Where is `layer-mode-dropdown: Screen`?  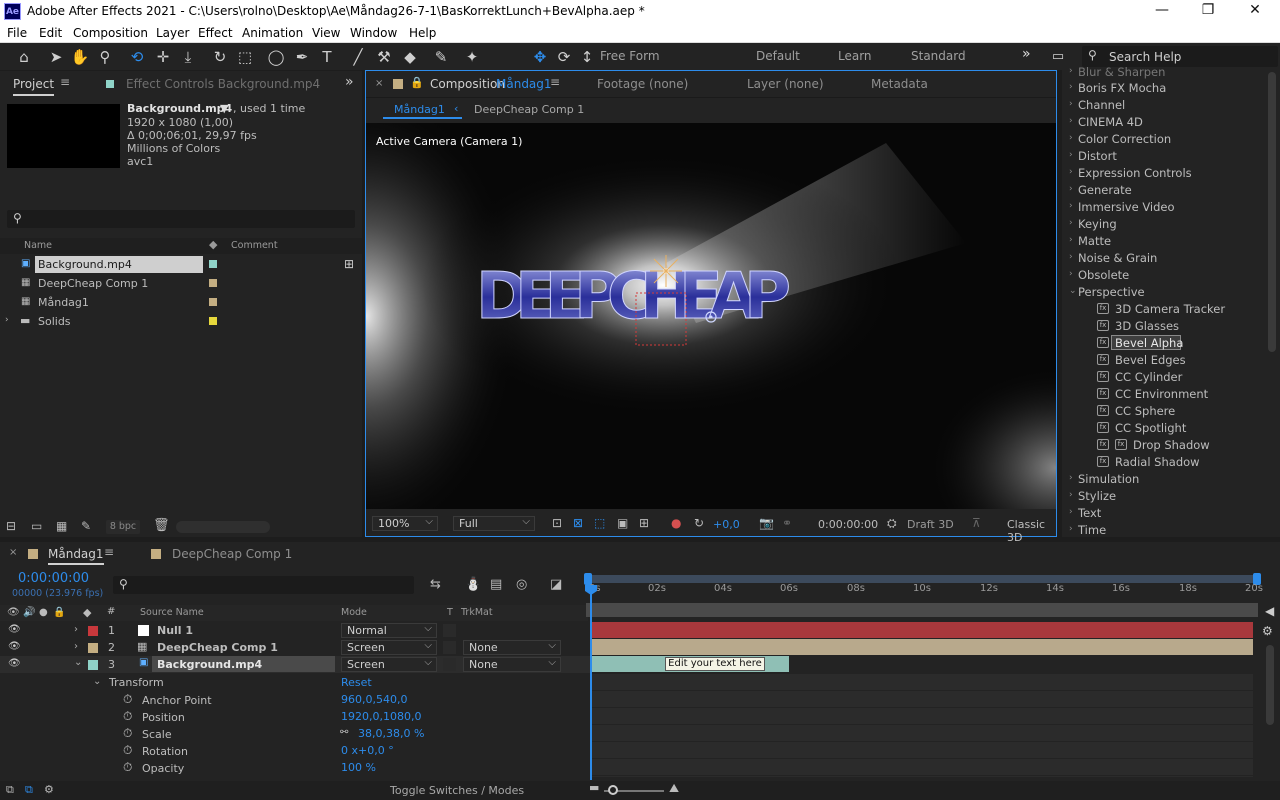
layer-mode-dropdown: Screen is located at coordinates (389, 664).